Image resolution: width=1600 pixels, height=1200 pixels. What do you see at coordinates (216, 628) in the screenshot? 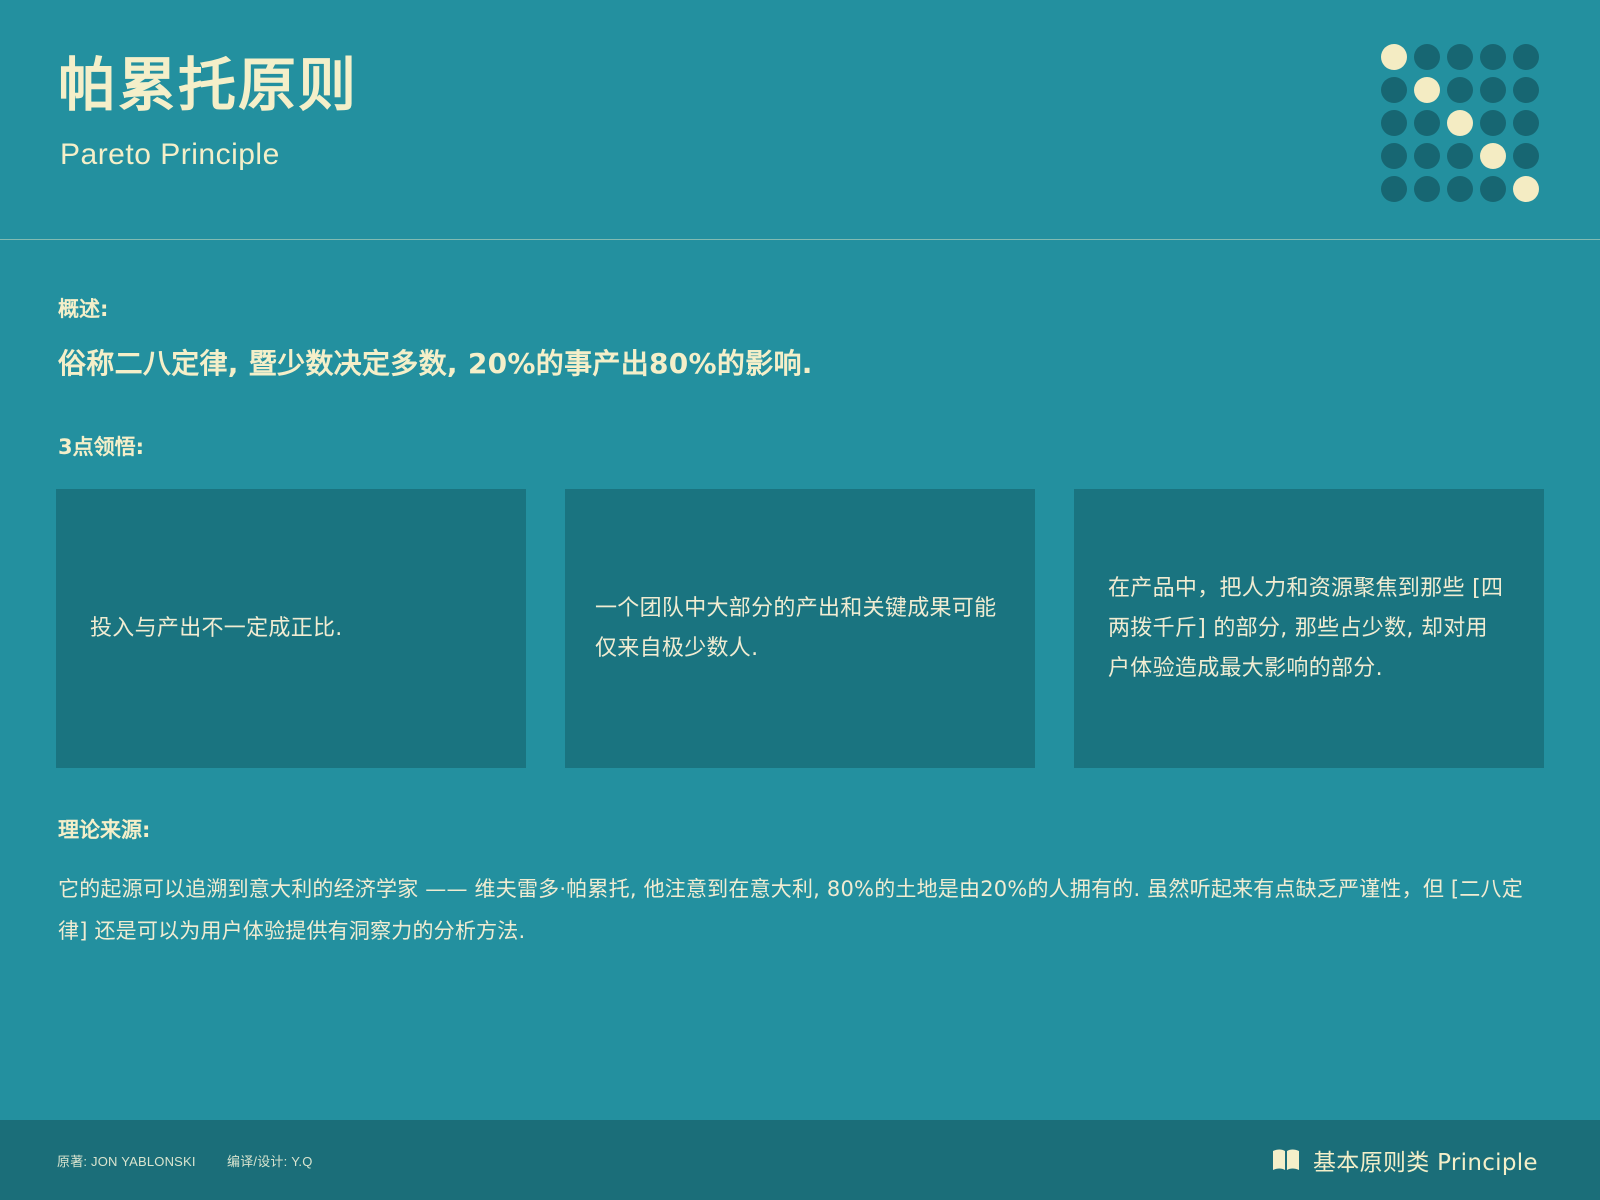
I see `insight-card-text: 投入与产出不一定成正比.` at bounding box center [216, 628].